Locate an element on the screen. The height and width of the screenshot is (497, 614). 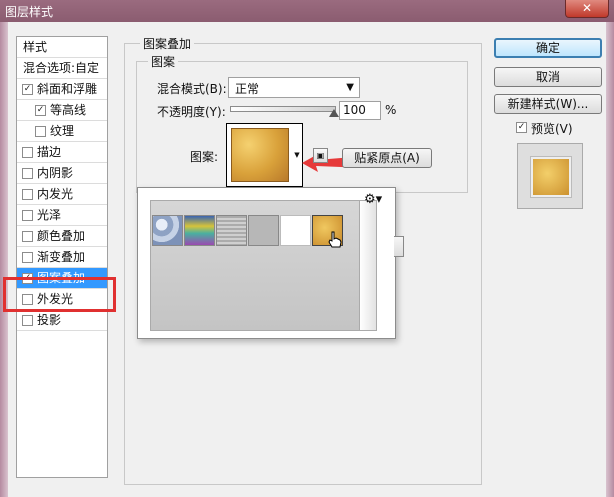
group-title: 图案叠加 is located at coordinates (167, 43).